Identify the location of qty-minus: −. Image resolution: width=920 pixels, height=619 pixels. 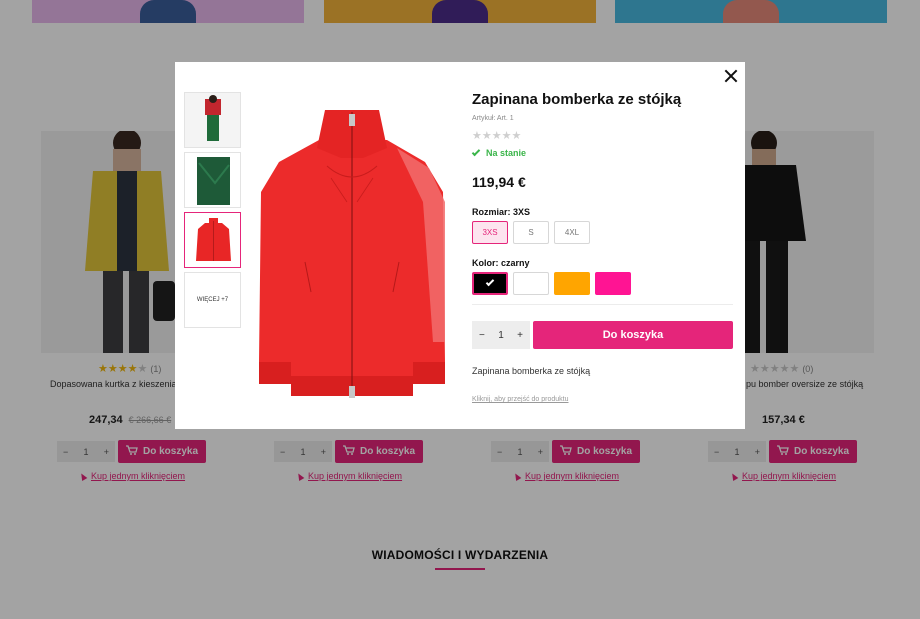
(482, 335).